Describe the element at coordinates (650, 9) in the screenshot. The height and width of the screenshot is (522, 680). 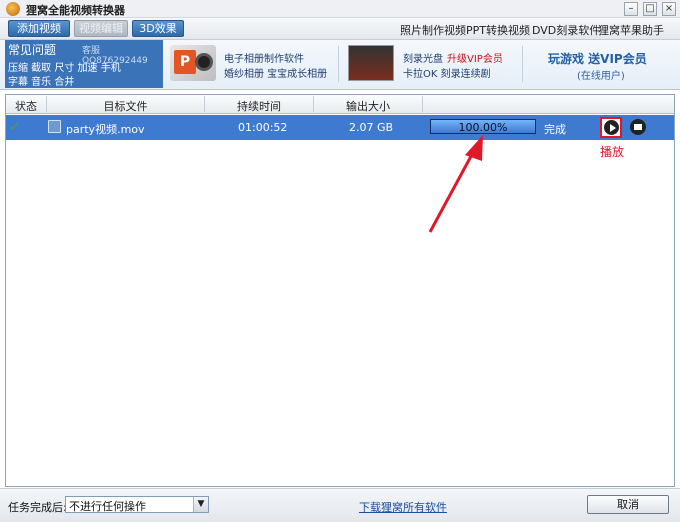
I see `maximize-icon: □` at that location.